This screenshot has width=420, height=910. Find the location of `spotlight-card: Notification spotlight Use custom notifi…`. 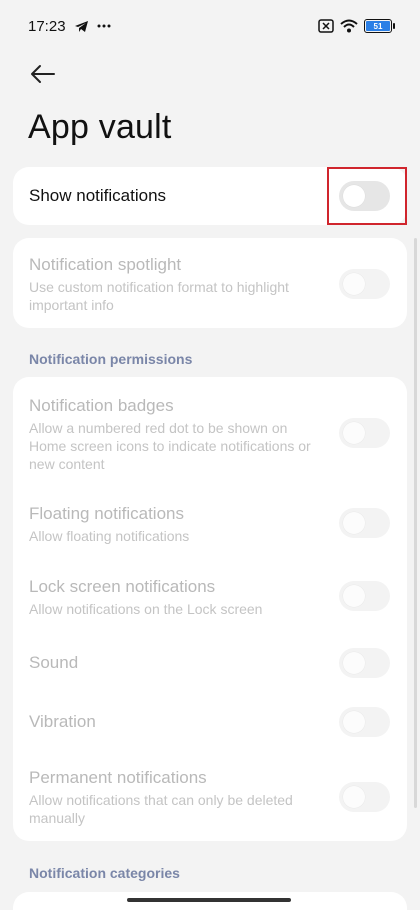

spotlight-card: Notification spotlight Use custom notifi… is located at coordinates (210, 283).